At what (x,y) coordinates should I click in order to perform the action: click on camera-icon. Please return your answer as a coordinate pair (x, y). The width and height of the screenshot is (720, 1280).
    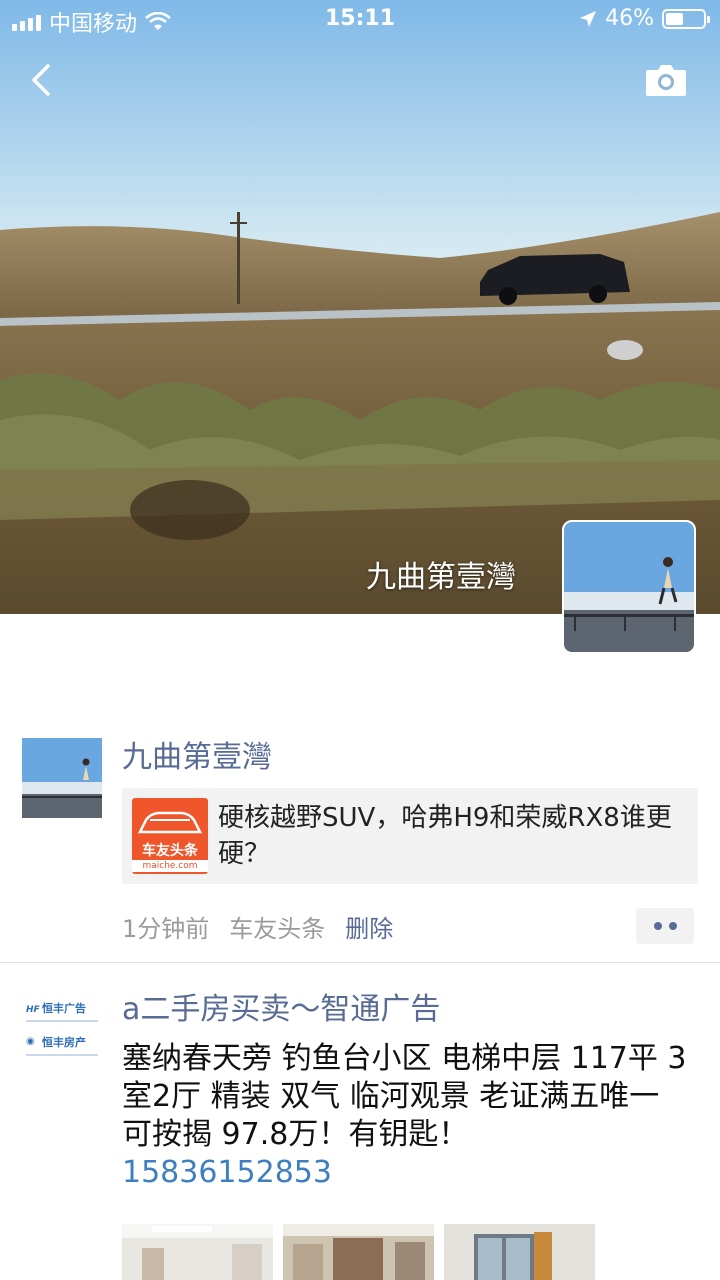
    Looking at the image, I should click on (666, 80).